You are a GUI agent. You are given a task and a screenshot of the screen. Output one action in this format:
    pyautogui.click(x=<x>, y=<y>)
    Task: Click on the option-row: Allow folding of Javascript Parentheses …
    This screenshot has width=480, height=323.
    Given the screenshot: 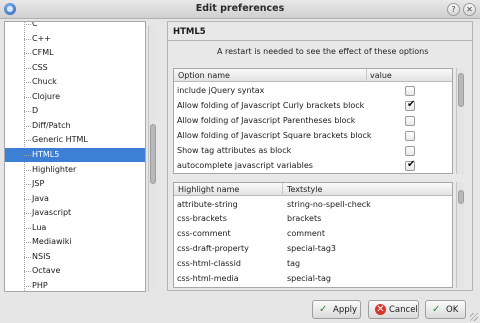 What is the action you would take?
    pyautogui.click(x=313, y=120)
    